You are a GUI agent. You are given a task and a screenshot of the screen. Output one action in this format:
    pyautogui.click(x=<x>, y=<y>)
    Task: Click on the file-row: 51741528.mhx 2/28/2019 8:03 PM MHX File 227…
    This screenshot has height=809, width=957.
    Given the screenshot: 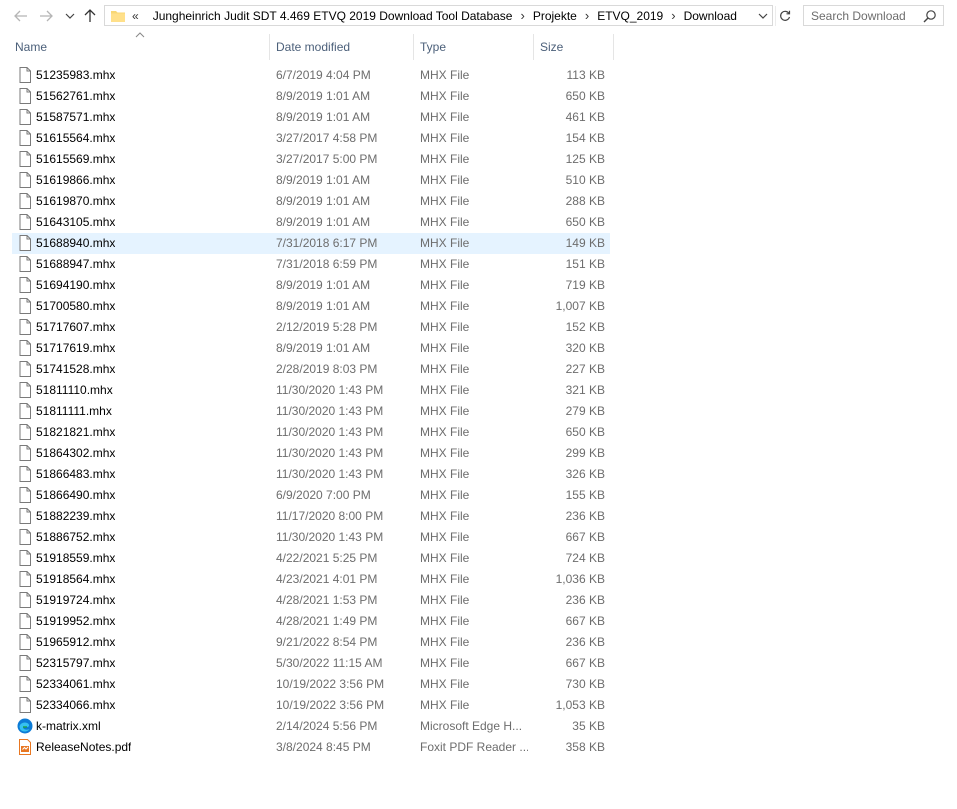 What is the action you would take?
    pyautogui.click(x=310, y=369)
    